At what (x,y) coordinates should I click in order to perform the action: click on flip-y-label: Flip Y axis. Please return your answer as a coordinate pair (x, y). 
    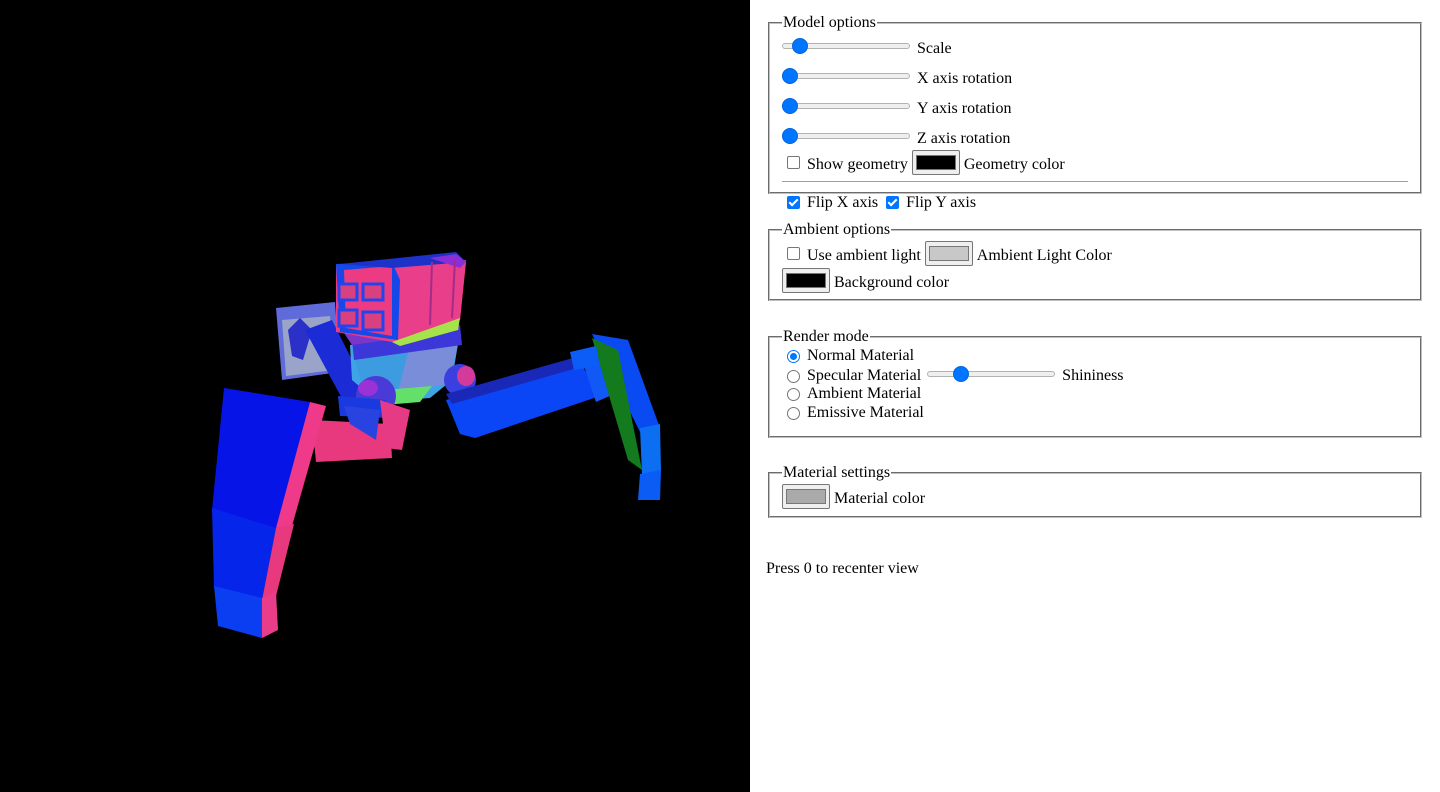
    Looking at the image, I should click on (941, 202).